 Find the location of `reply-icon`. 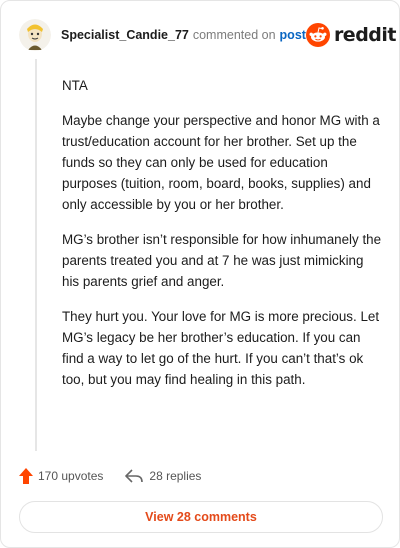

reply-icon is located at coordinates (134, 476).